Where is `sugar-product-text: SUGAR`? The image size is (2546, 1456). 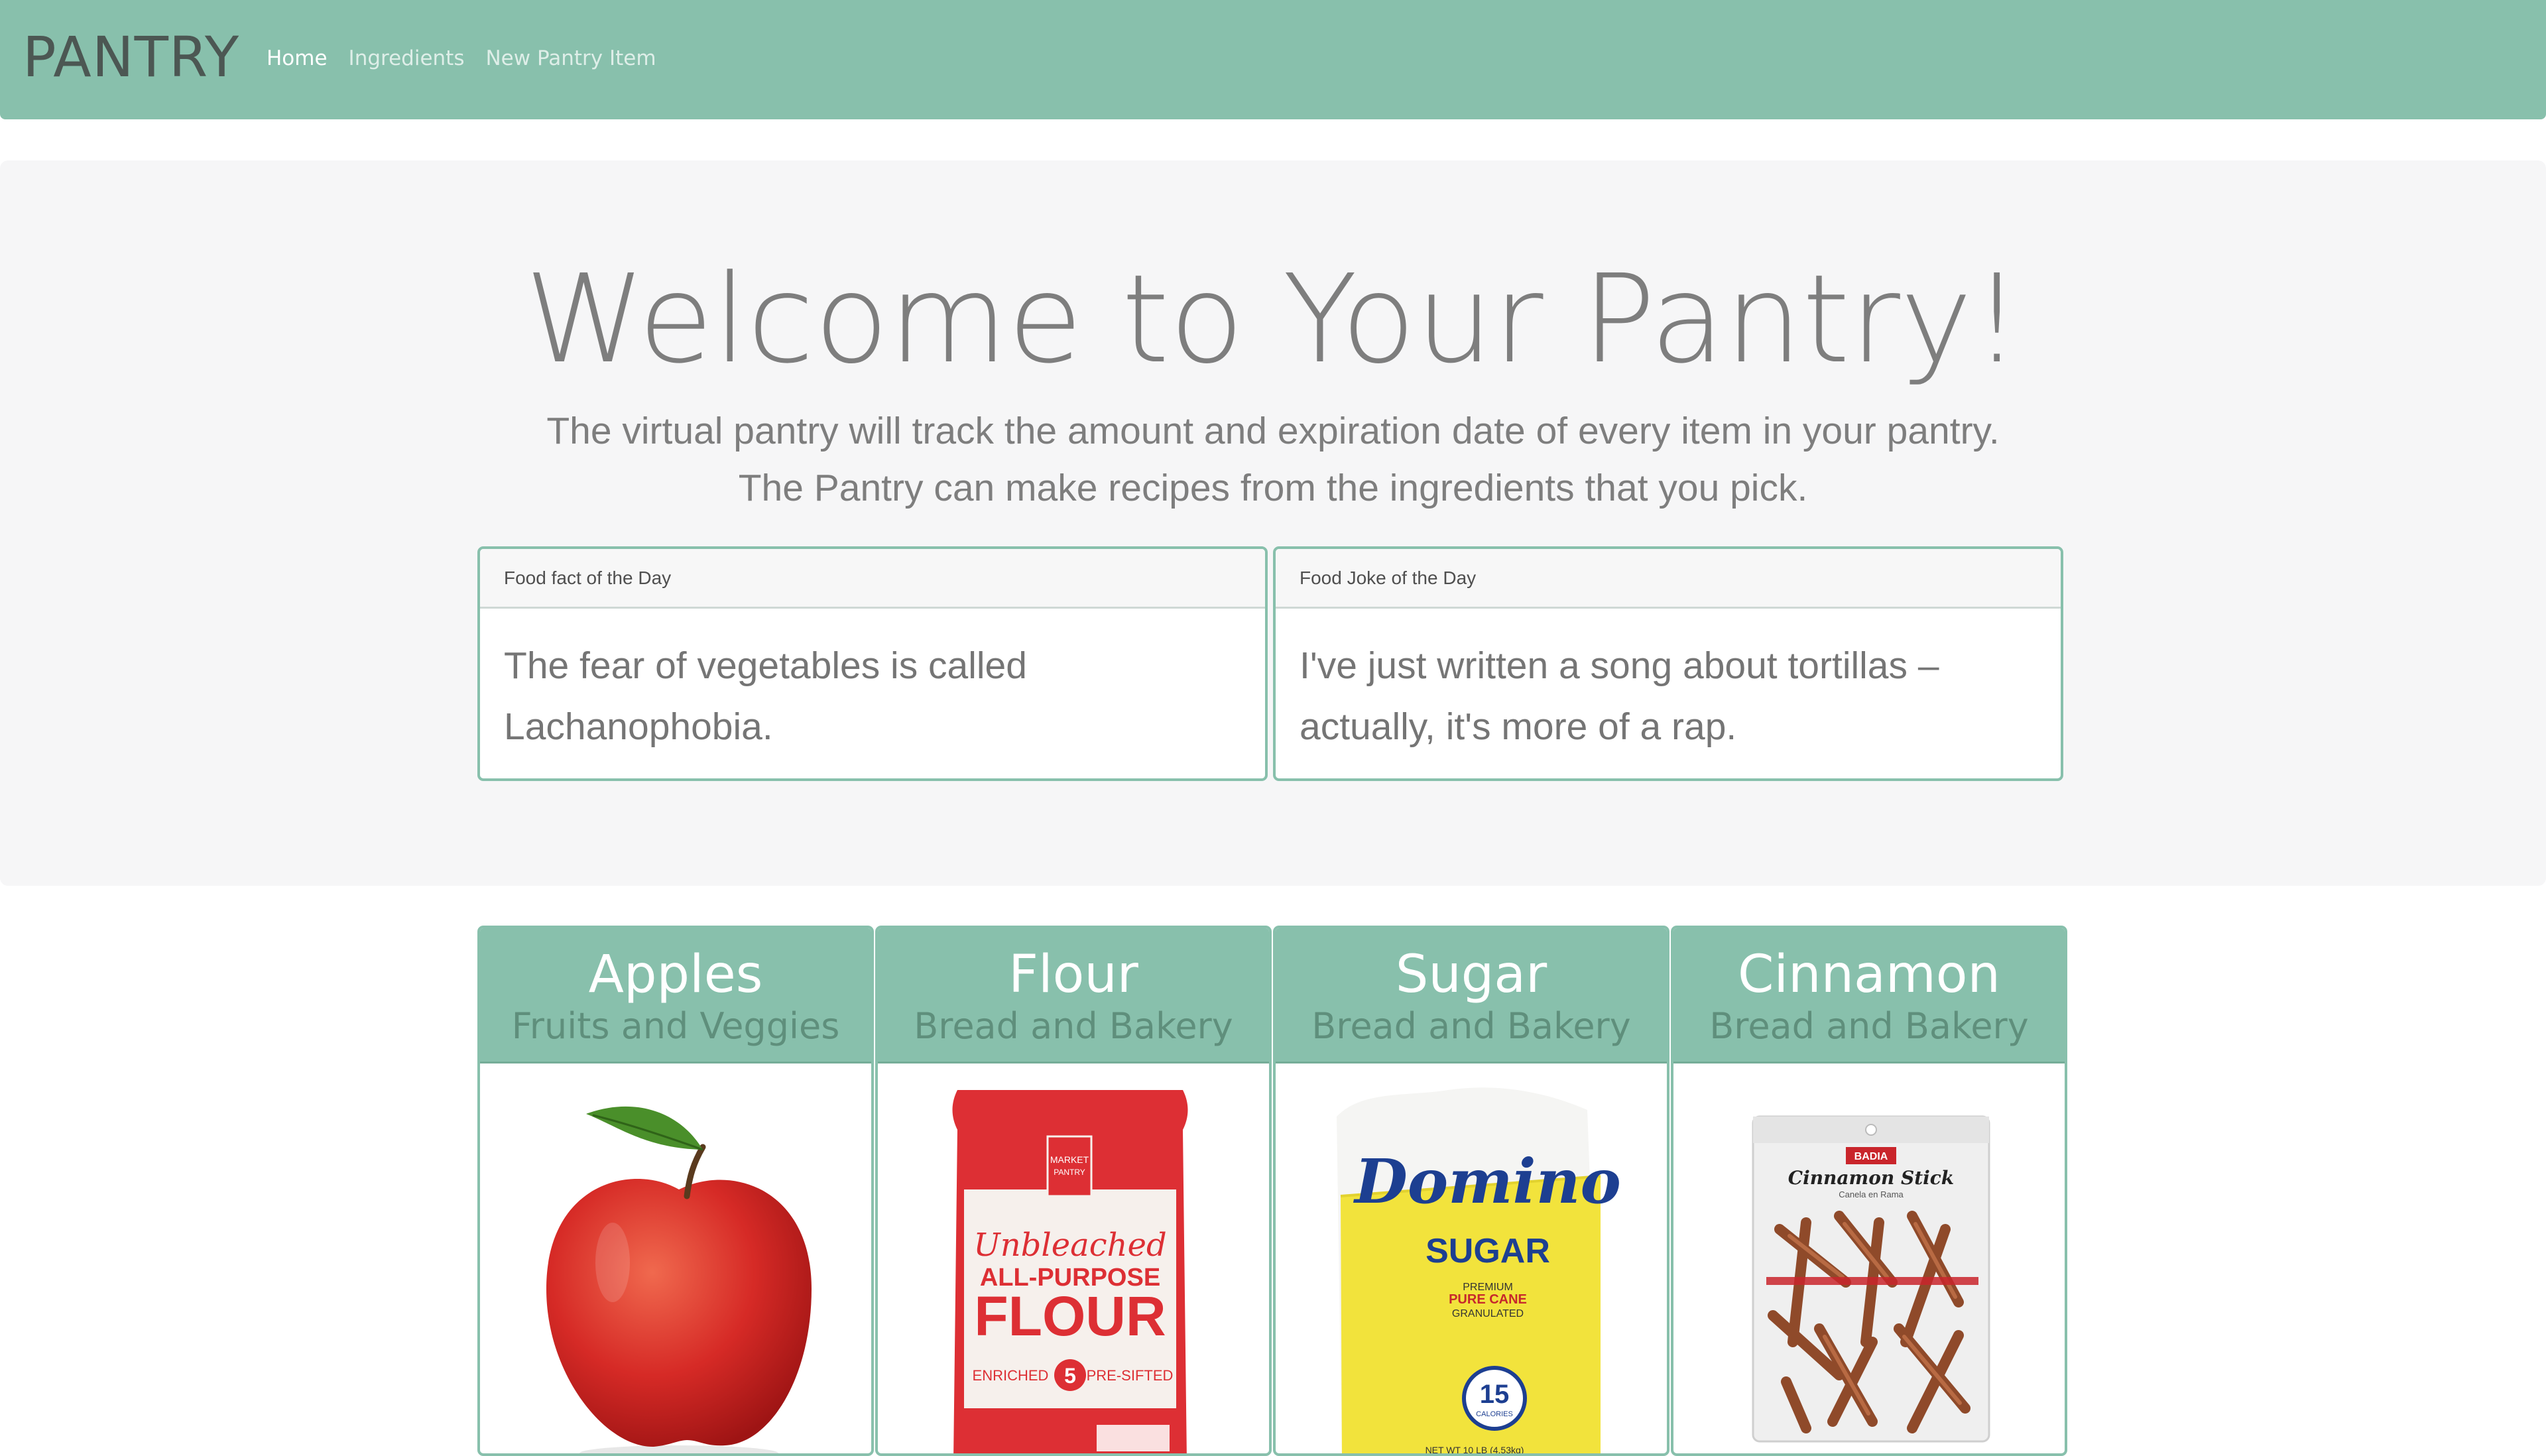 sugar-product-text: SUGAR is located at coordinates (1487, 1251).